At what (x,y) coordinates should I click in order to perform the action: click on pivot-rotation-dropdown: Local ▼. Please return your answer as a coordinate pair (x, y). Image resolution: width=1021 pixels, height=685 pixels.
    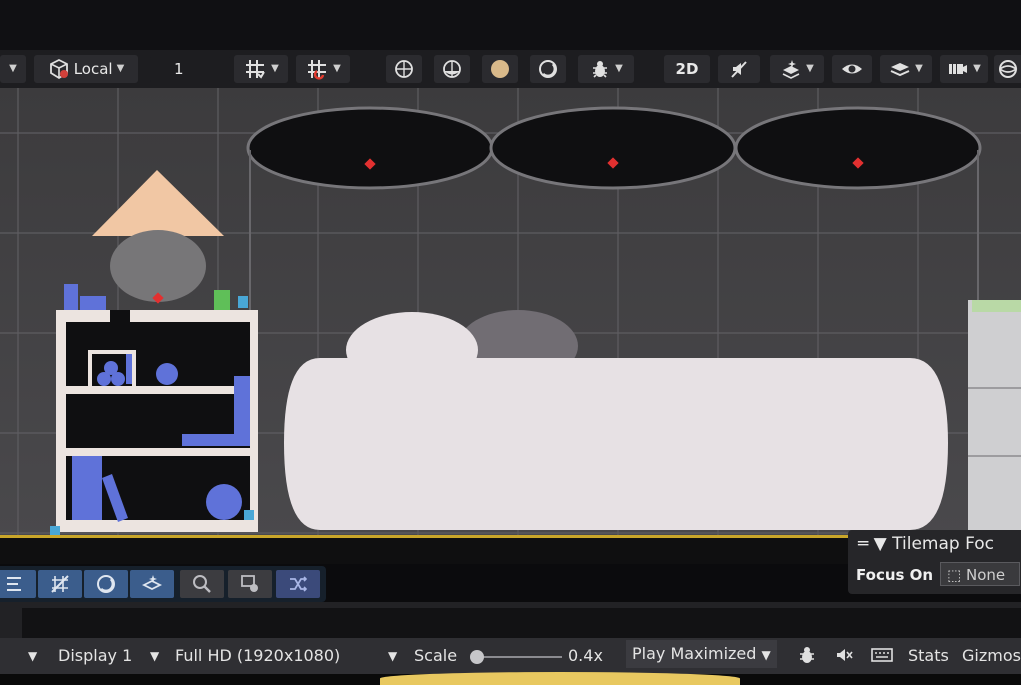
    Looking at the image, I should click on (86, 69).